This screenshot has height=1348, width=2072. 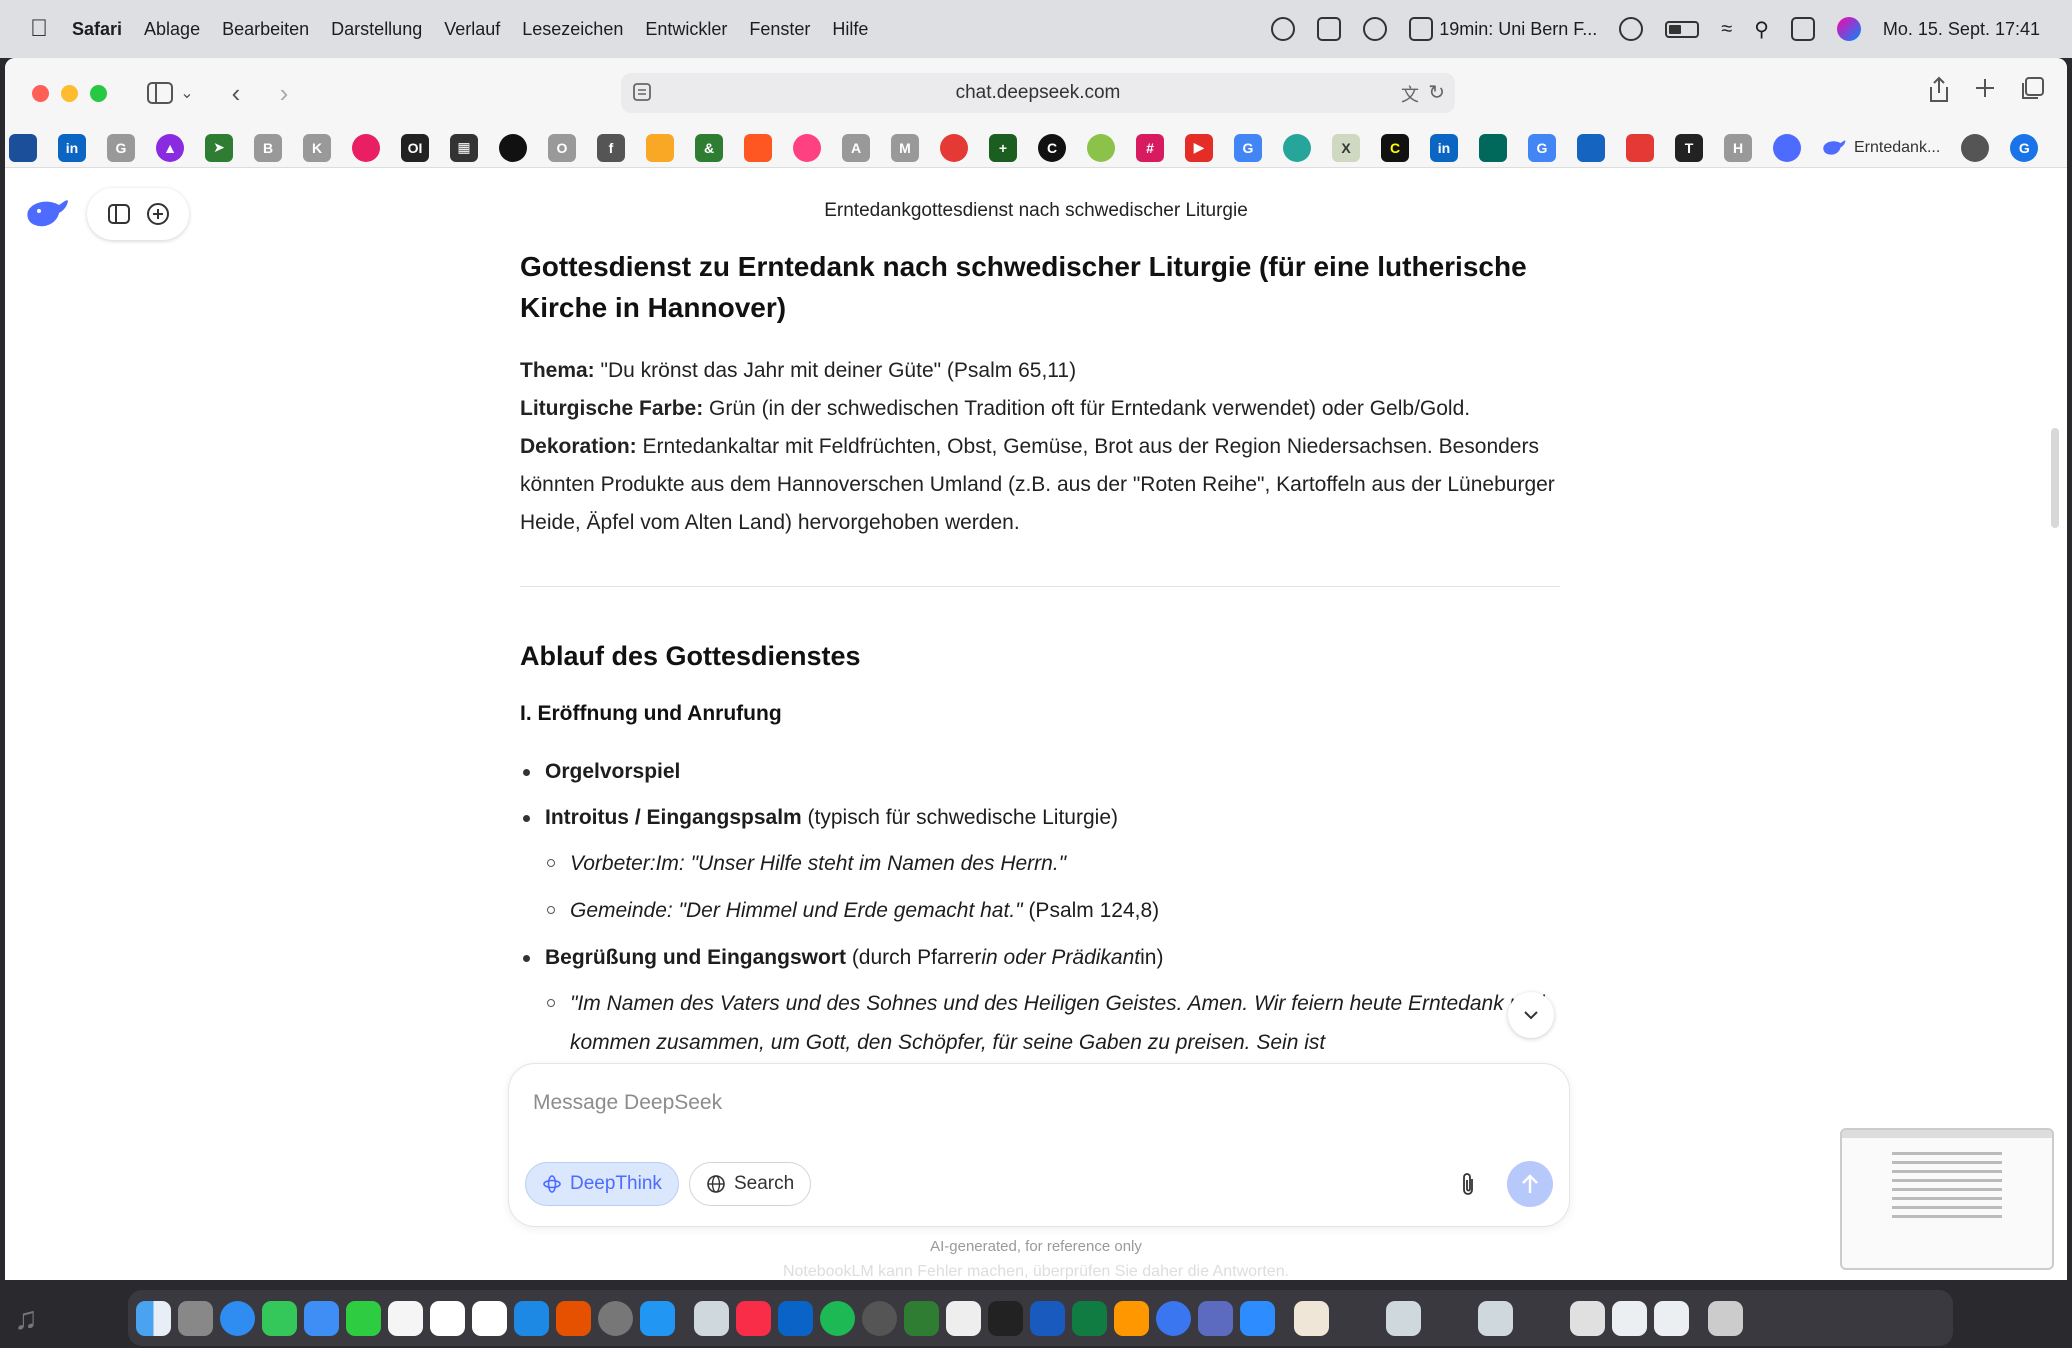 What do you see at coordinates (905, 147) in the screenshot?
I see `favorite-m-icon: M` at bounding box center [905, 147].